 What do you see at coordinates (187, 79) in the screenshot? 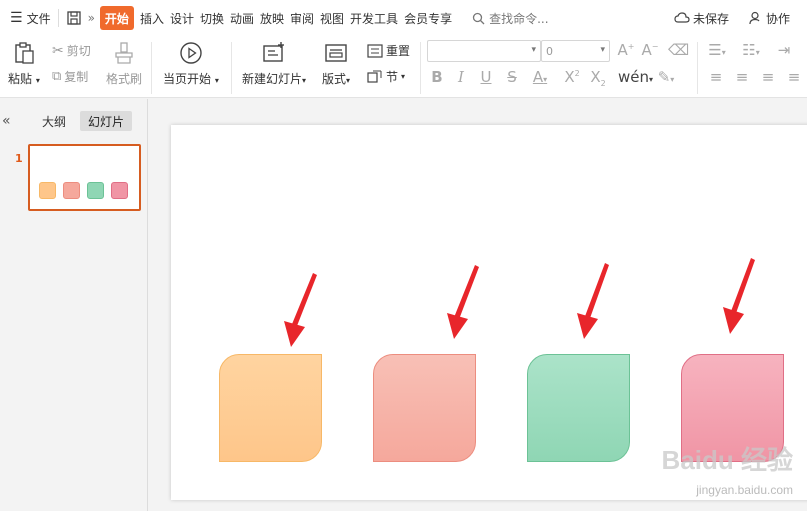
I see `play-label: 当页开始` at bounding box center [187, 79].